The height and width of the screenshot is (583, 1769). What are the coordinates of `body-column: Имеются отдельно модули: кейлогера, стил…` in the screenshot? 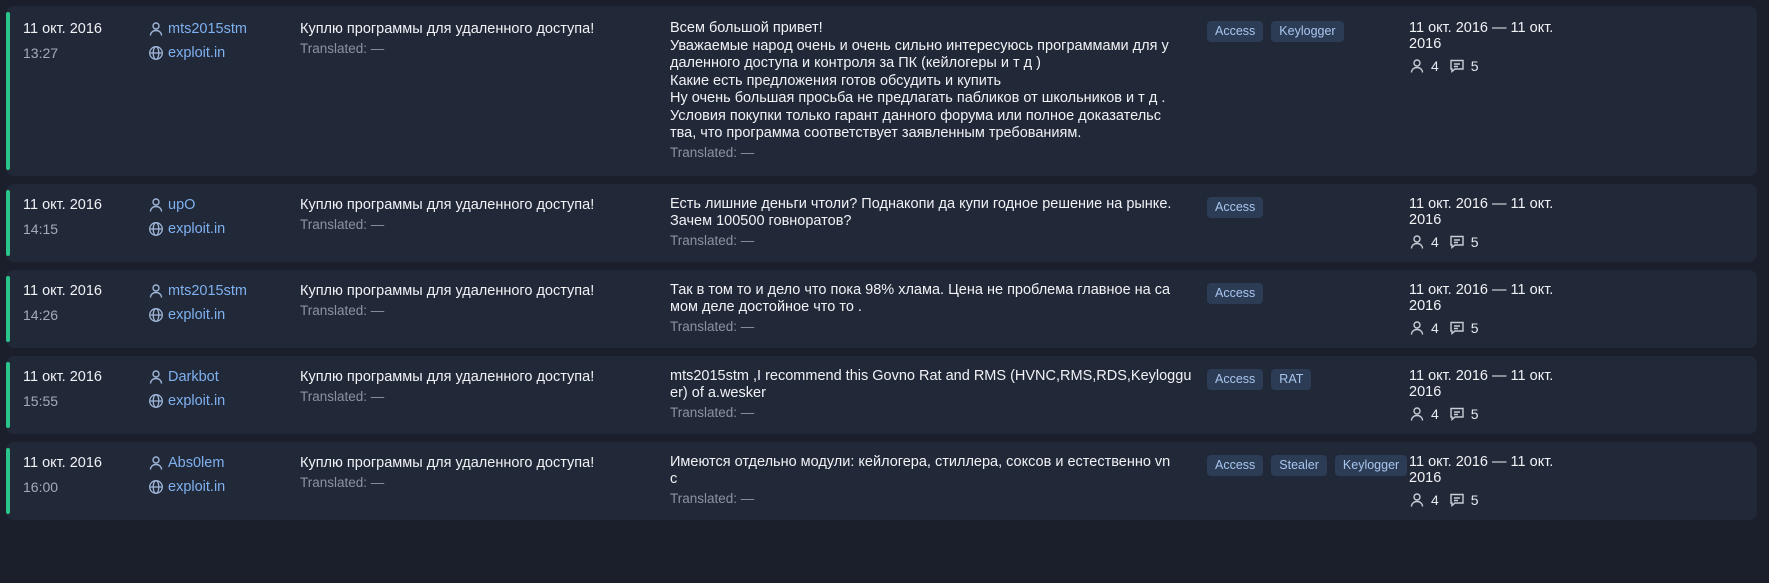 It's located at (938, 481).